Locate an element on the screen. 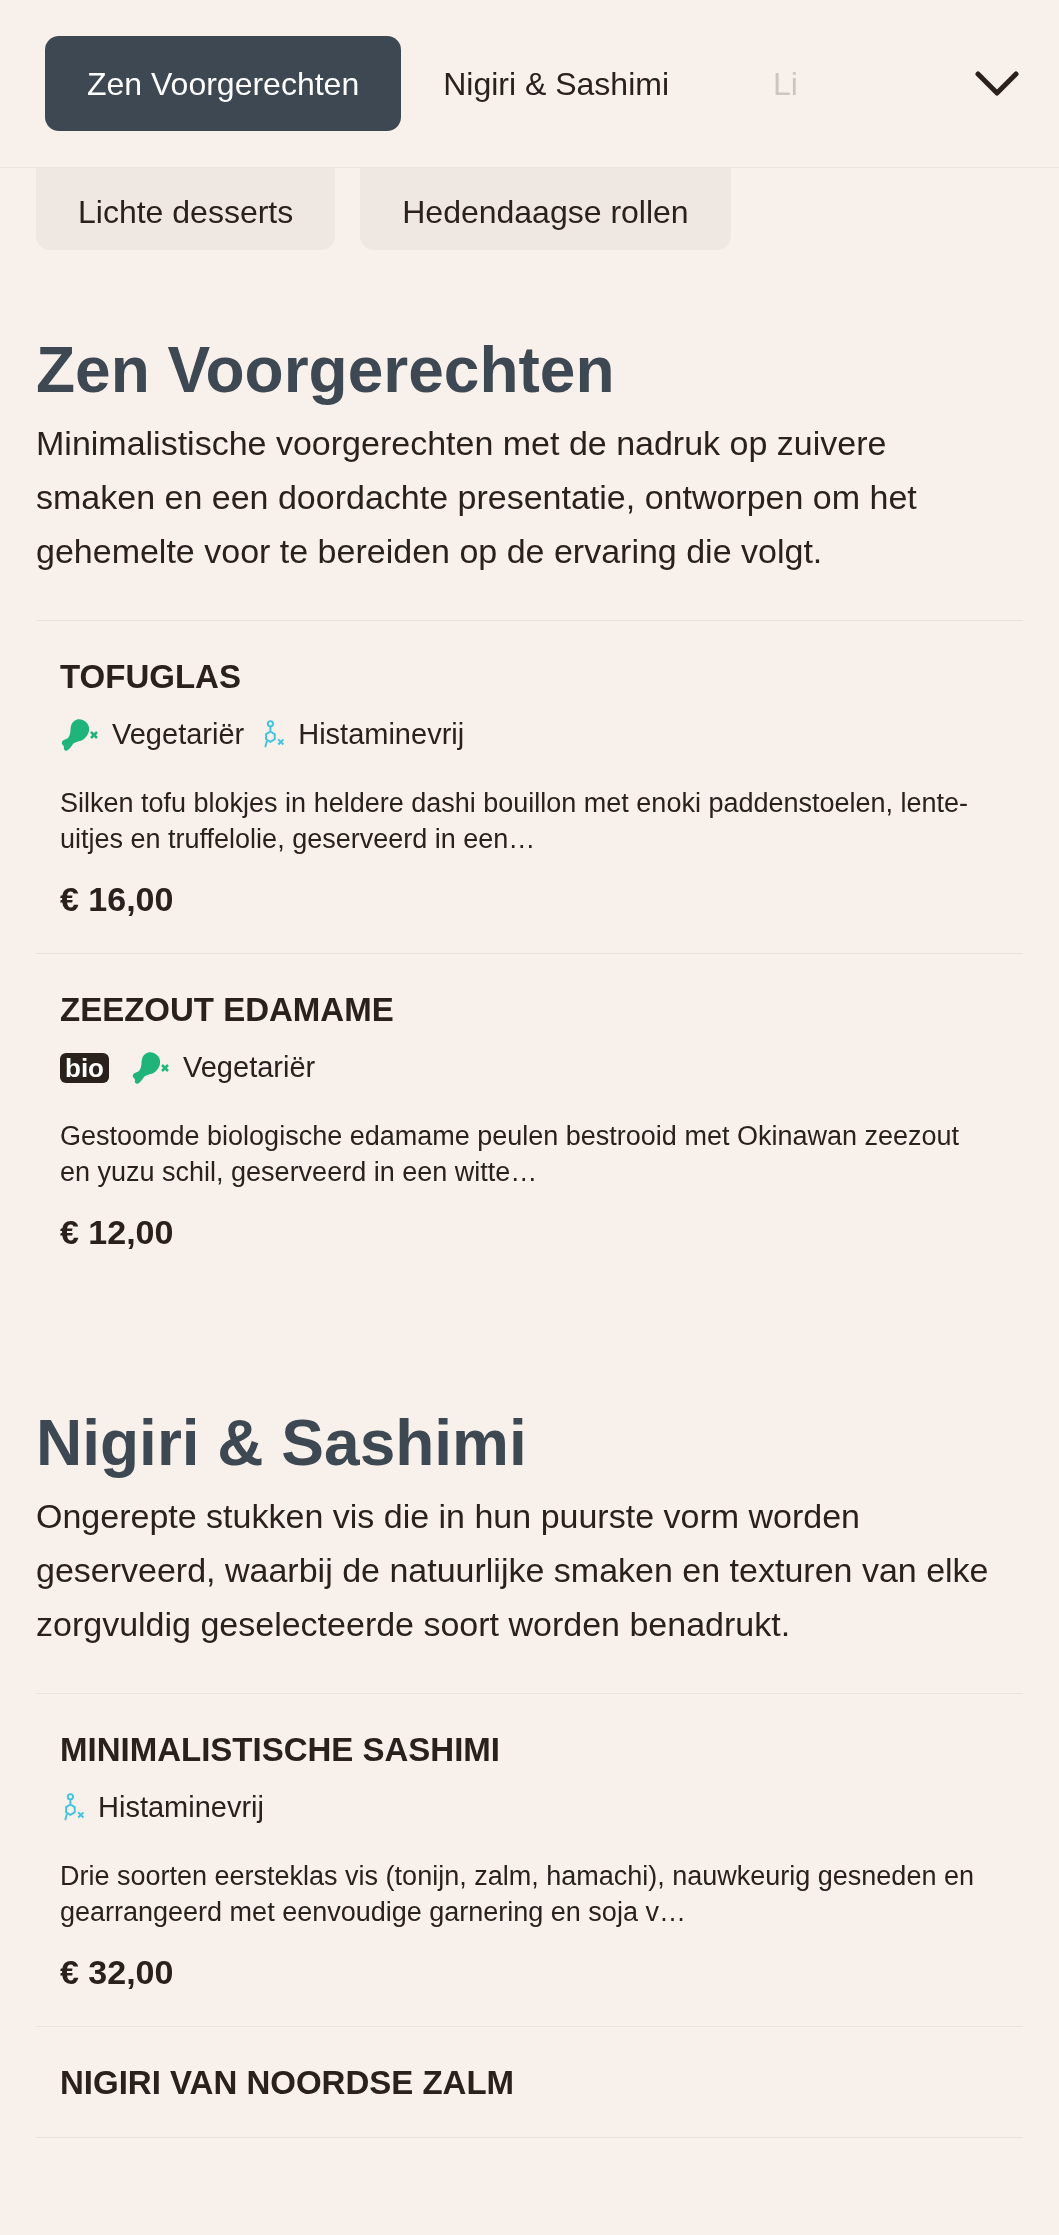 This screenshot has width=1059, height=2235. dish-name: ZEEZOUT EDAMAME is located at coordinates (227, 1010).